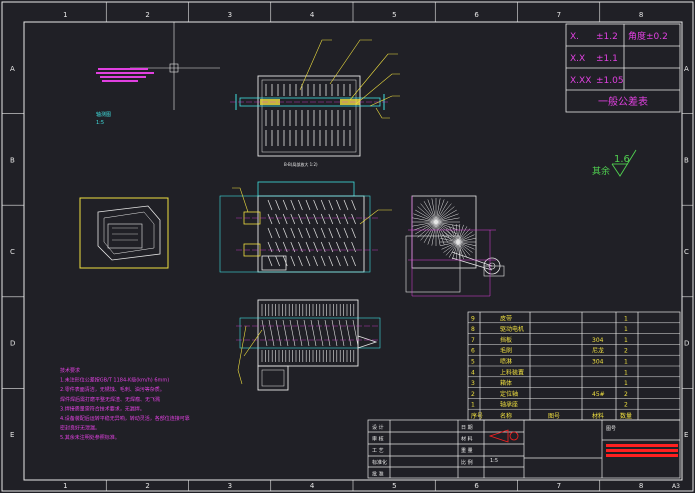  I want to click on top-view-caption: B-B(局部放大 1:2), so click(301, 164).